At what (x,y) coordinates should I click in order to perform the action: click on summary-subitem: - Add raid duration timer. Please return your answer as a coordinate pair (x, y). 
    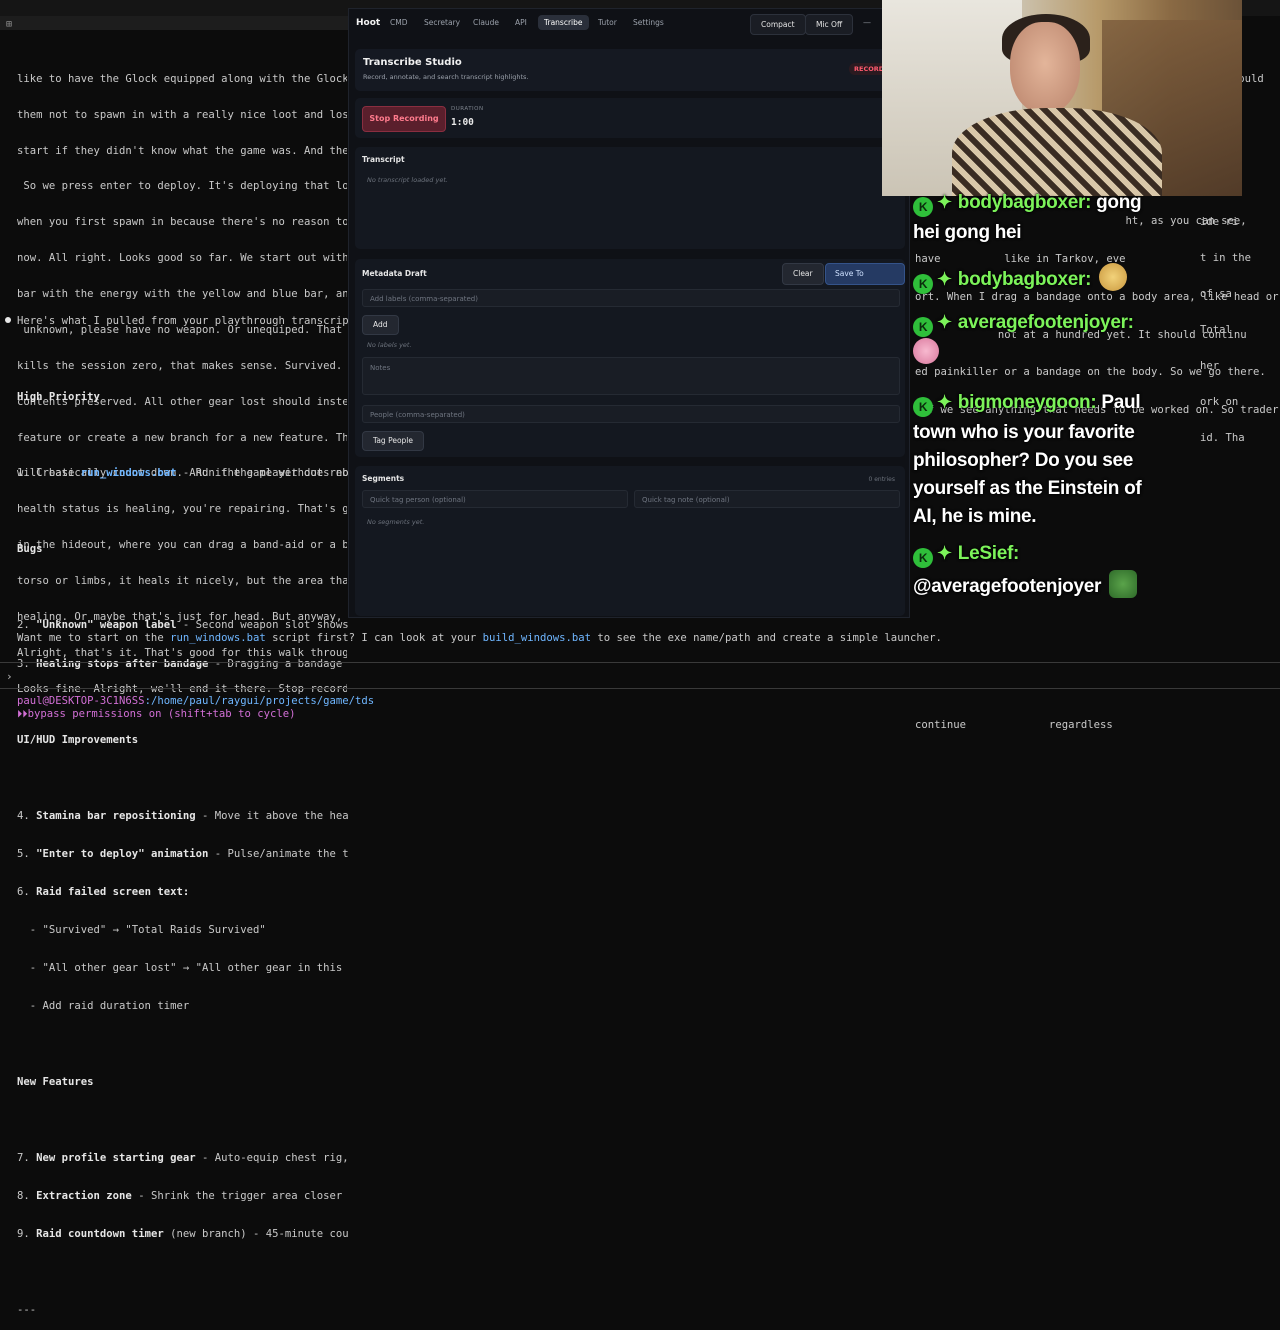
    Looking at the image, I should click on (103, 1005).